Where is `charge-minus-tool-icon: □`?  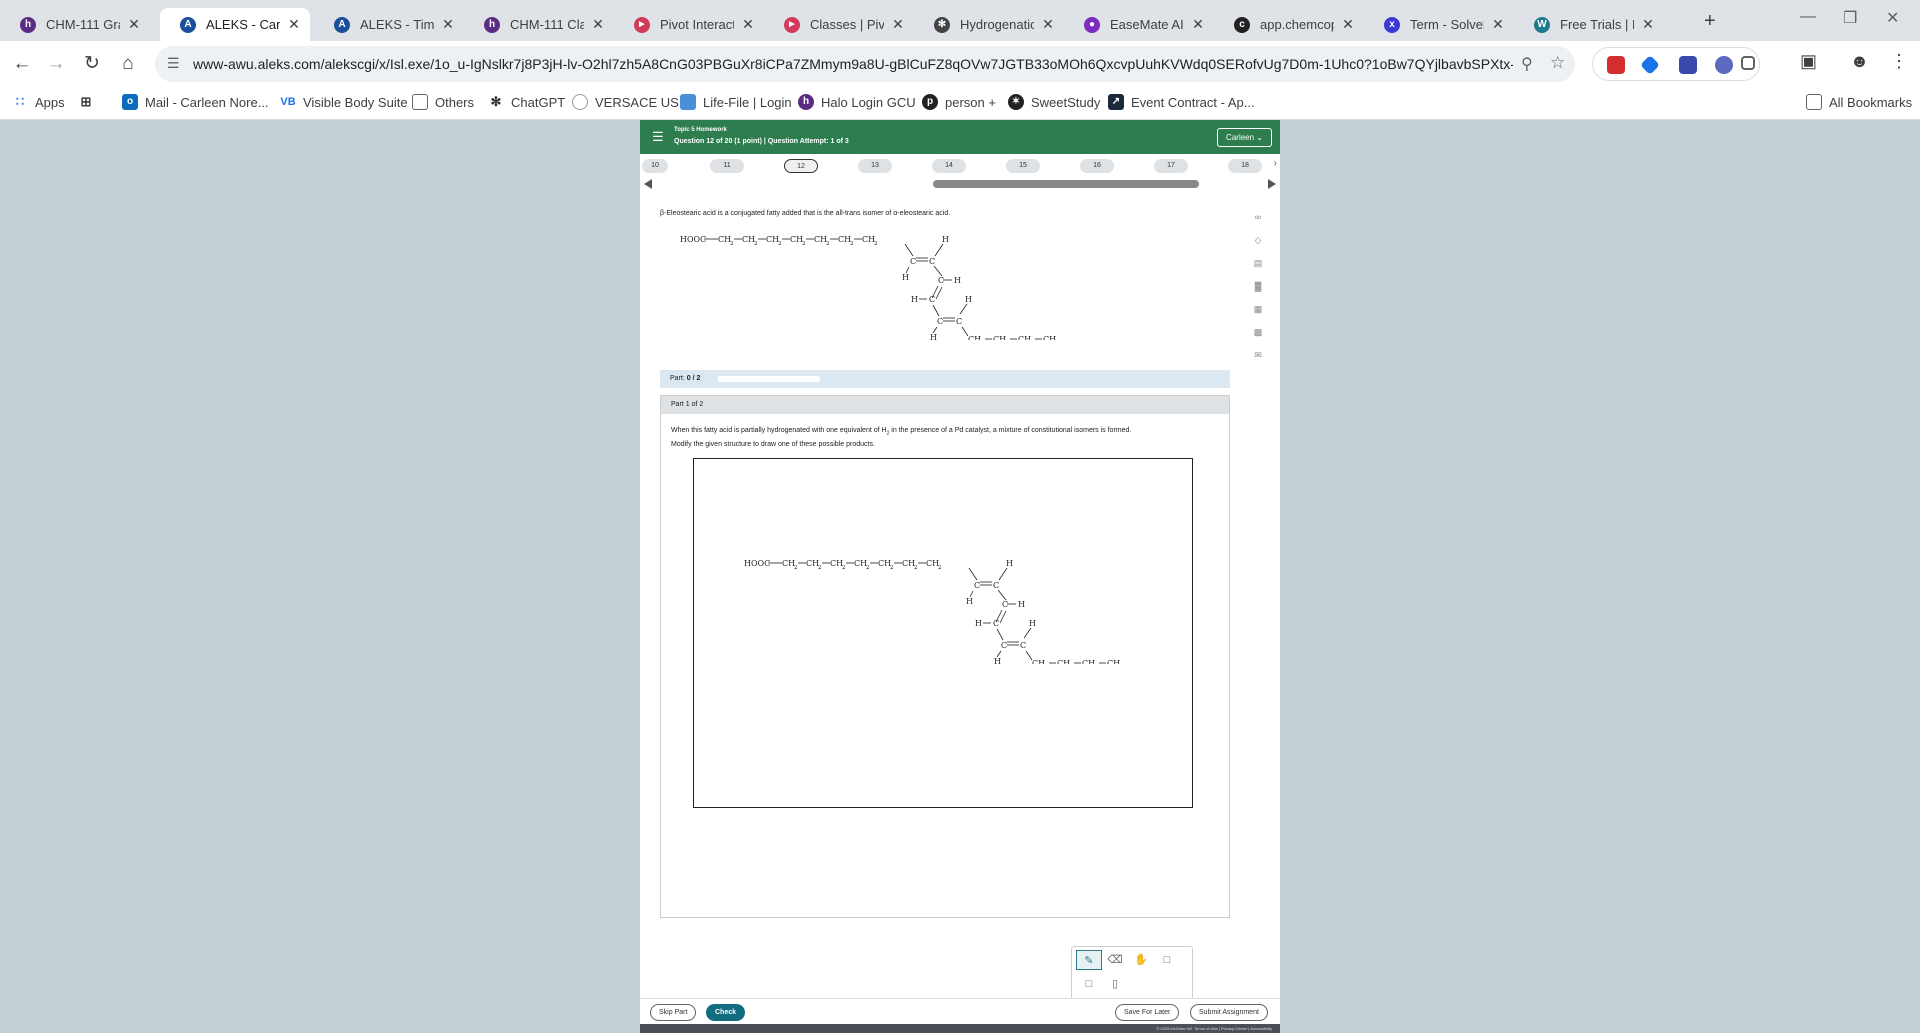 charge-minus-tool-icon: □ is located at coordinates (1089, 984).